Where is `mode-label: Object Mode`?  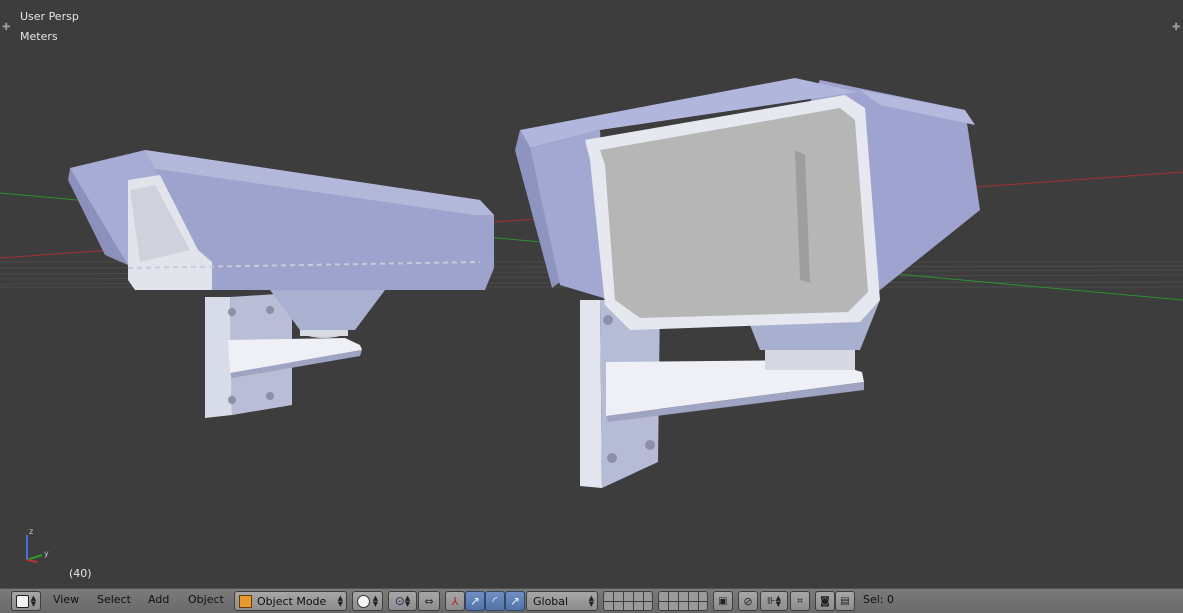 mode-label: Object Mode is located at coordinates (292, 601).